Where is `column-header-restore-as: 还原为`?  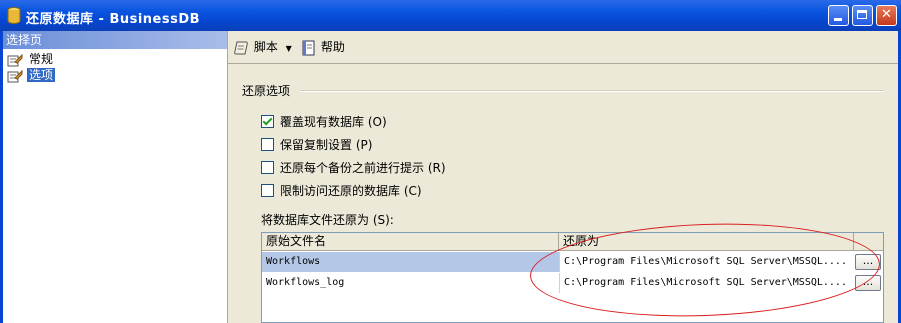
column-header-restore-as: 还原为 is located at coordinates (706, 241).